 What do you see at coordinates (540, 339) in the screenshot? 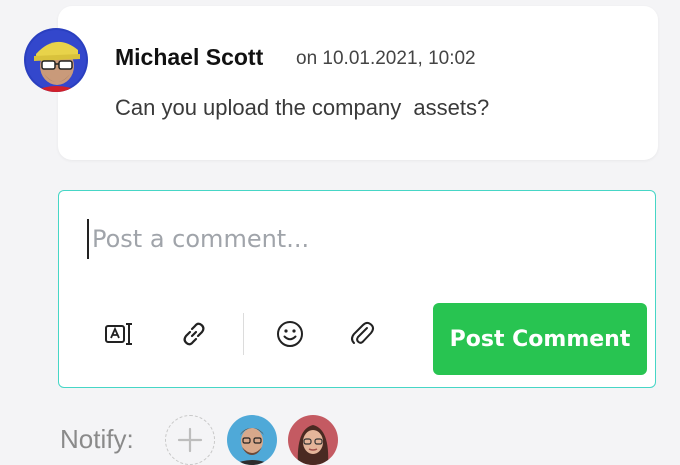
I see `post-comment-button: Post Comment` at bounding box center [540, 339].